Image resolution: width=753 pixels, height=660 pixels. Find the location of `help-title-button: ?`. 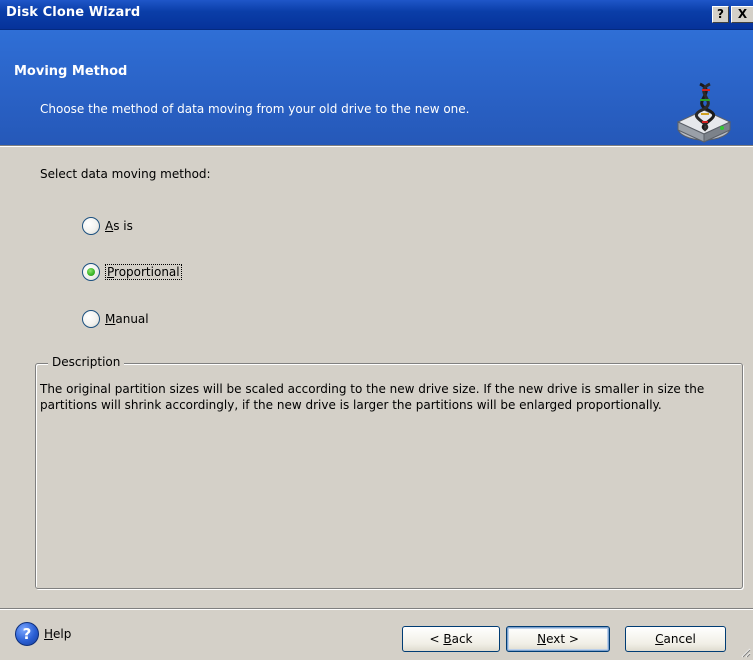

help-title-button: ? is located at coordinates (720, 14).